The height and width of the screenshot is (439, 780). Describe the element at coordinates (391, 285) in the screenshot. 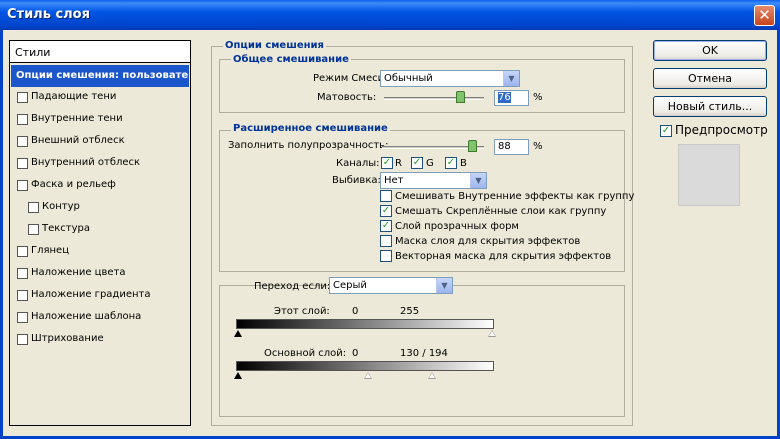

I see `blend-if-select: Серый ▼` at that location.